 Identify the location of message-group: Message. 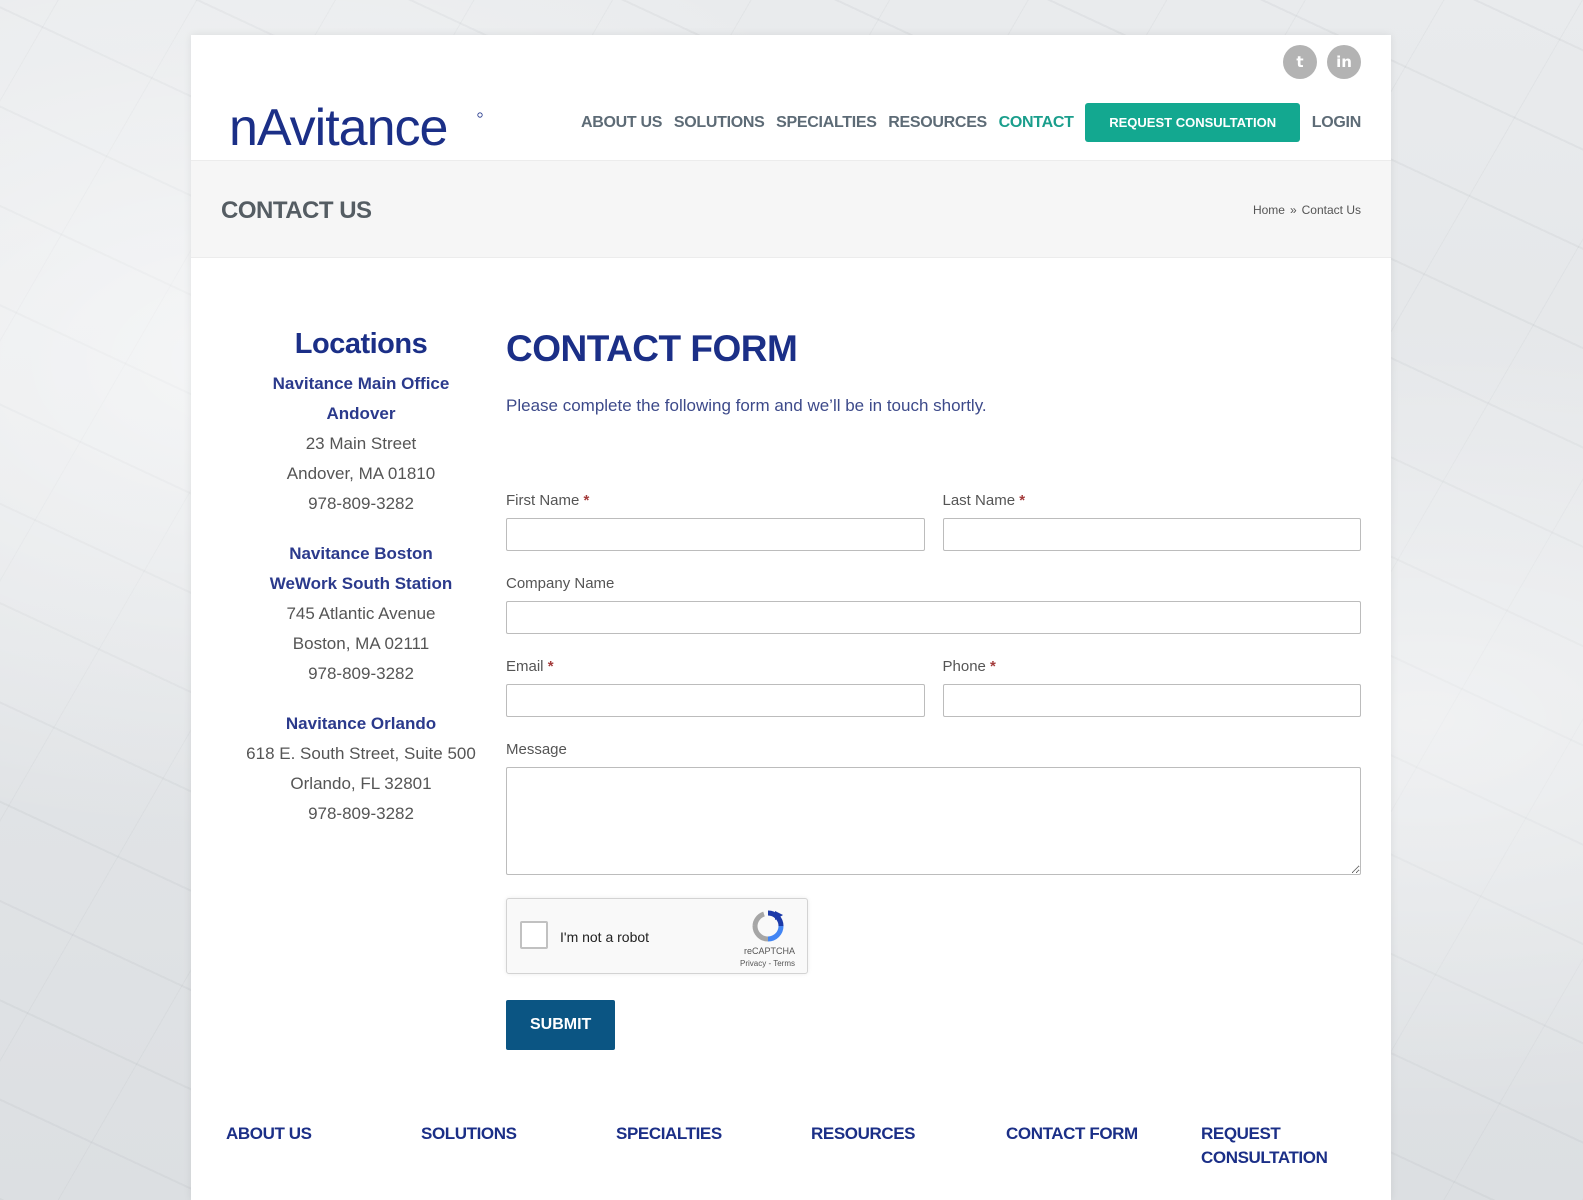
(933, 810).